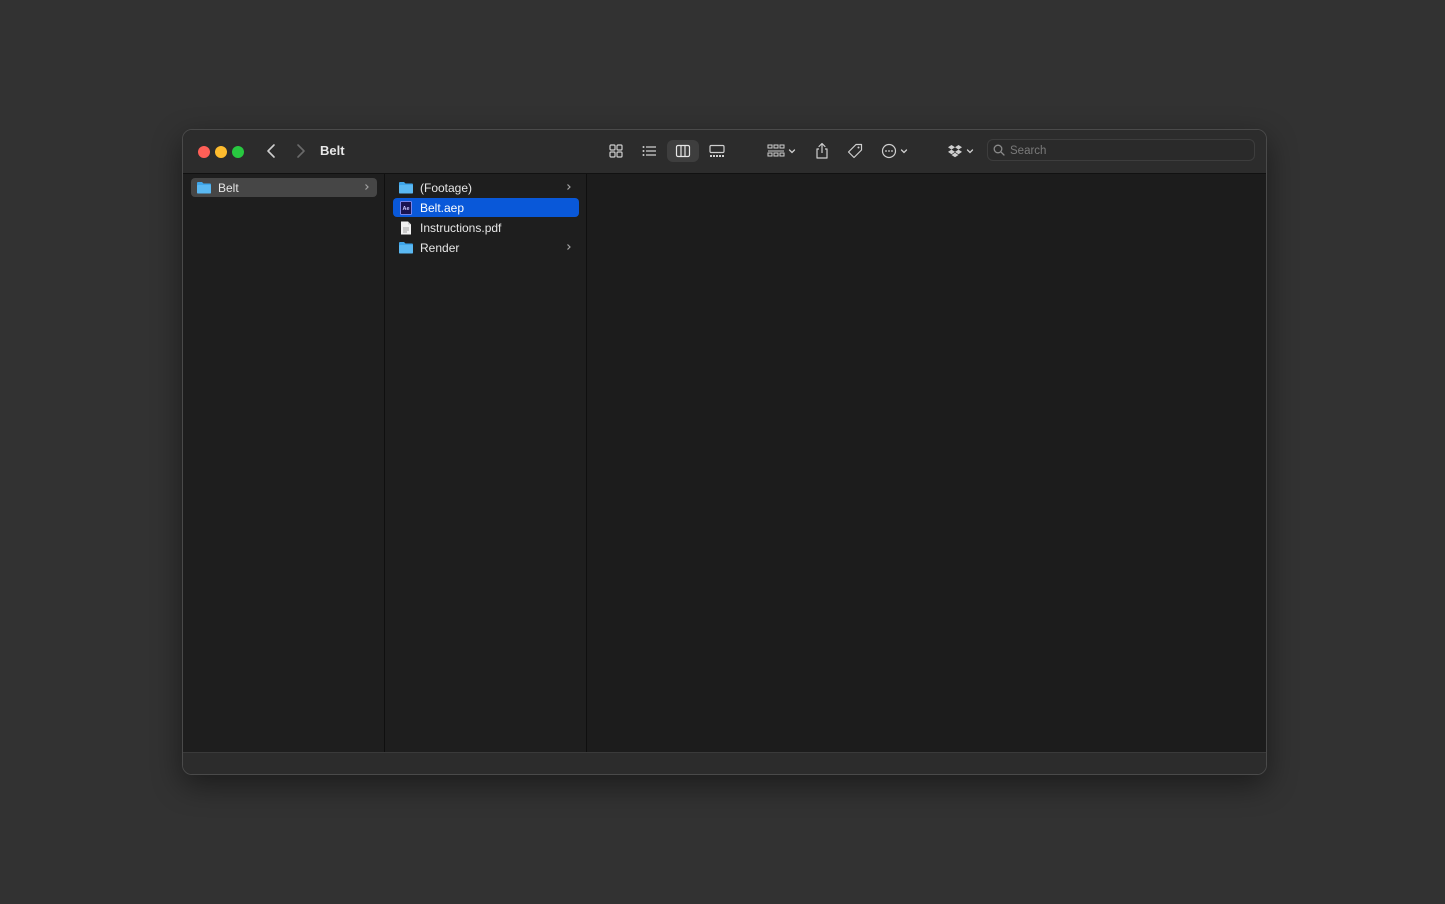 This screenshot has height=904, width=1445. Describe the element at coordinates (461, 227) in the screenshot. I see `item-label: Instructions.pdf` at that location.